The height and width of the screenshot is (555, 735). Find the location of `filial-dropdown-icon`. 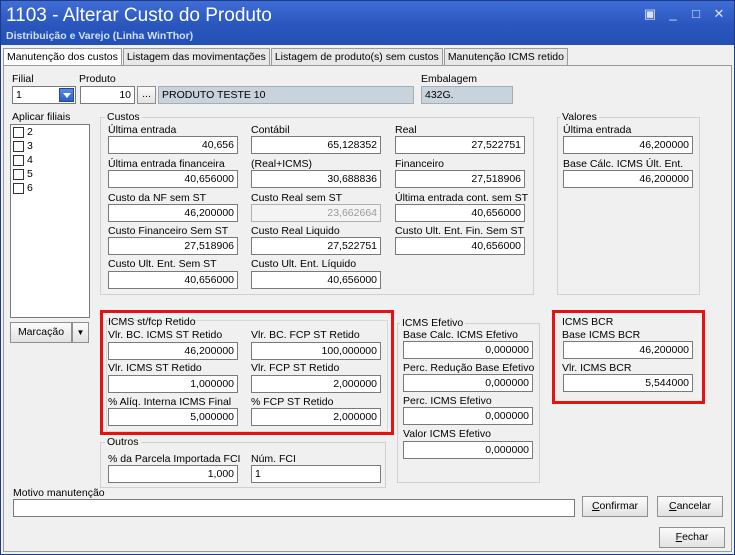

filial-dropdown-icon is located at coordinates (66, 95).